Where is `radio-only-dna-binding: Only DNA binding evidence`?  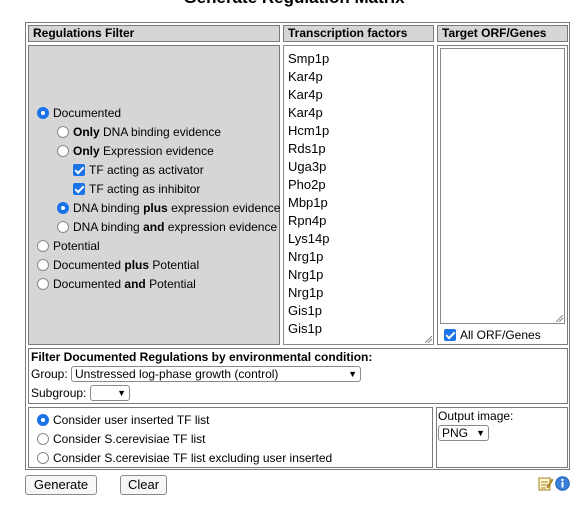
radio-only-dna-binding: Only DNA binding evidence is located at coordinates (139, 132).